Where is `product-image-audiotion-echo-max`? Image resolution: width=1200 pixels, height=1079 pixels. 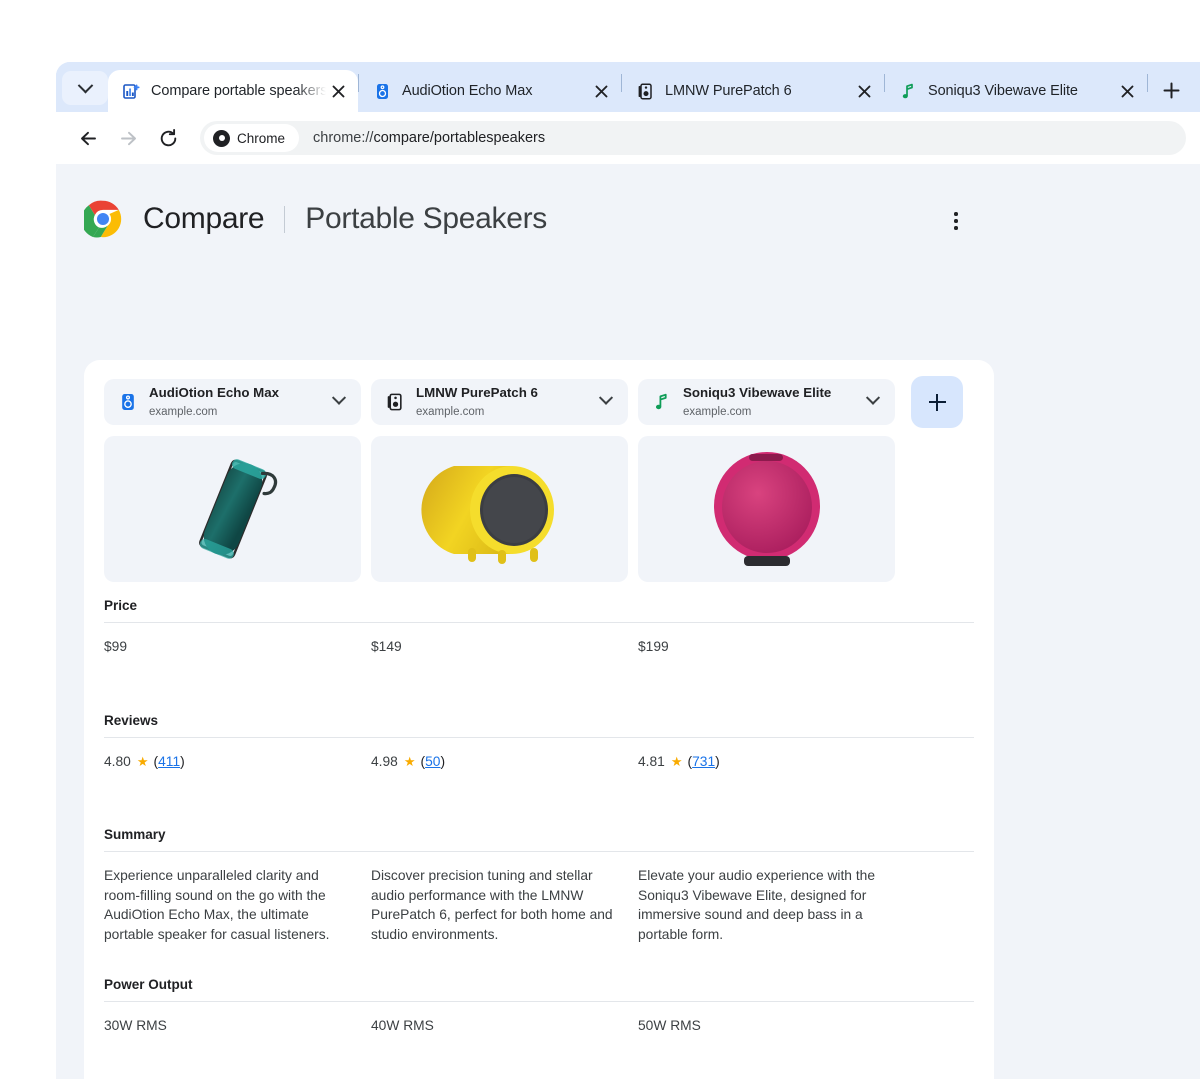
product-image-audiotion-echo-max is located at coordinates (232, 509).